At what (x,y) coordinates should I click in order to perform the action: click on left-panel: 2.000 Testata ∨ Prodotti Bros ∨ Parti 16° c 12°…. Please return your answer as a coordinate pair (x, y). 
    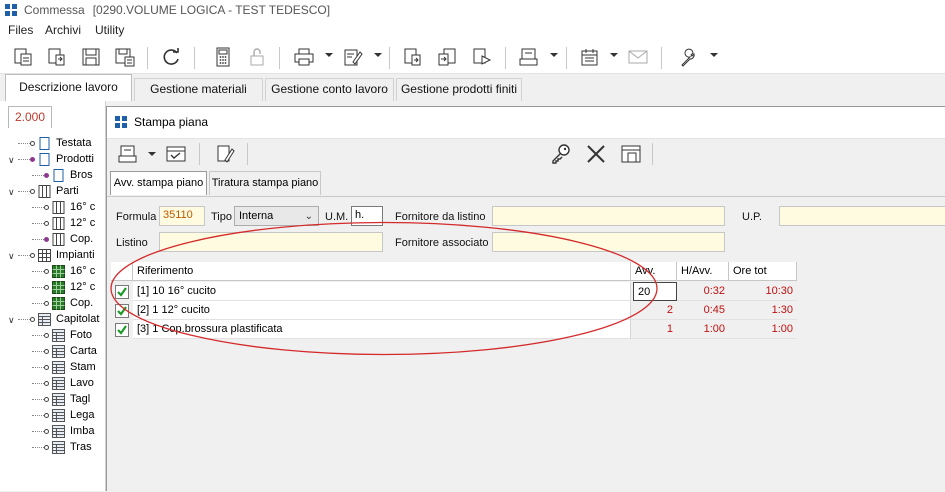
    Looking at the image, I should click on (53, 296).